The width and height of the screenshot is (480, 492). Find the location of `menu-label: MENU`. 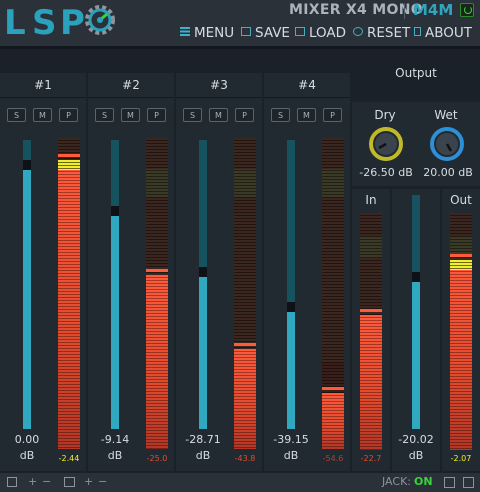

menu-label: MENU is located at coordinates (214, 33).